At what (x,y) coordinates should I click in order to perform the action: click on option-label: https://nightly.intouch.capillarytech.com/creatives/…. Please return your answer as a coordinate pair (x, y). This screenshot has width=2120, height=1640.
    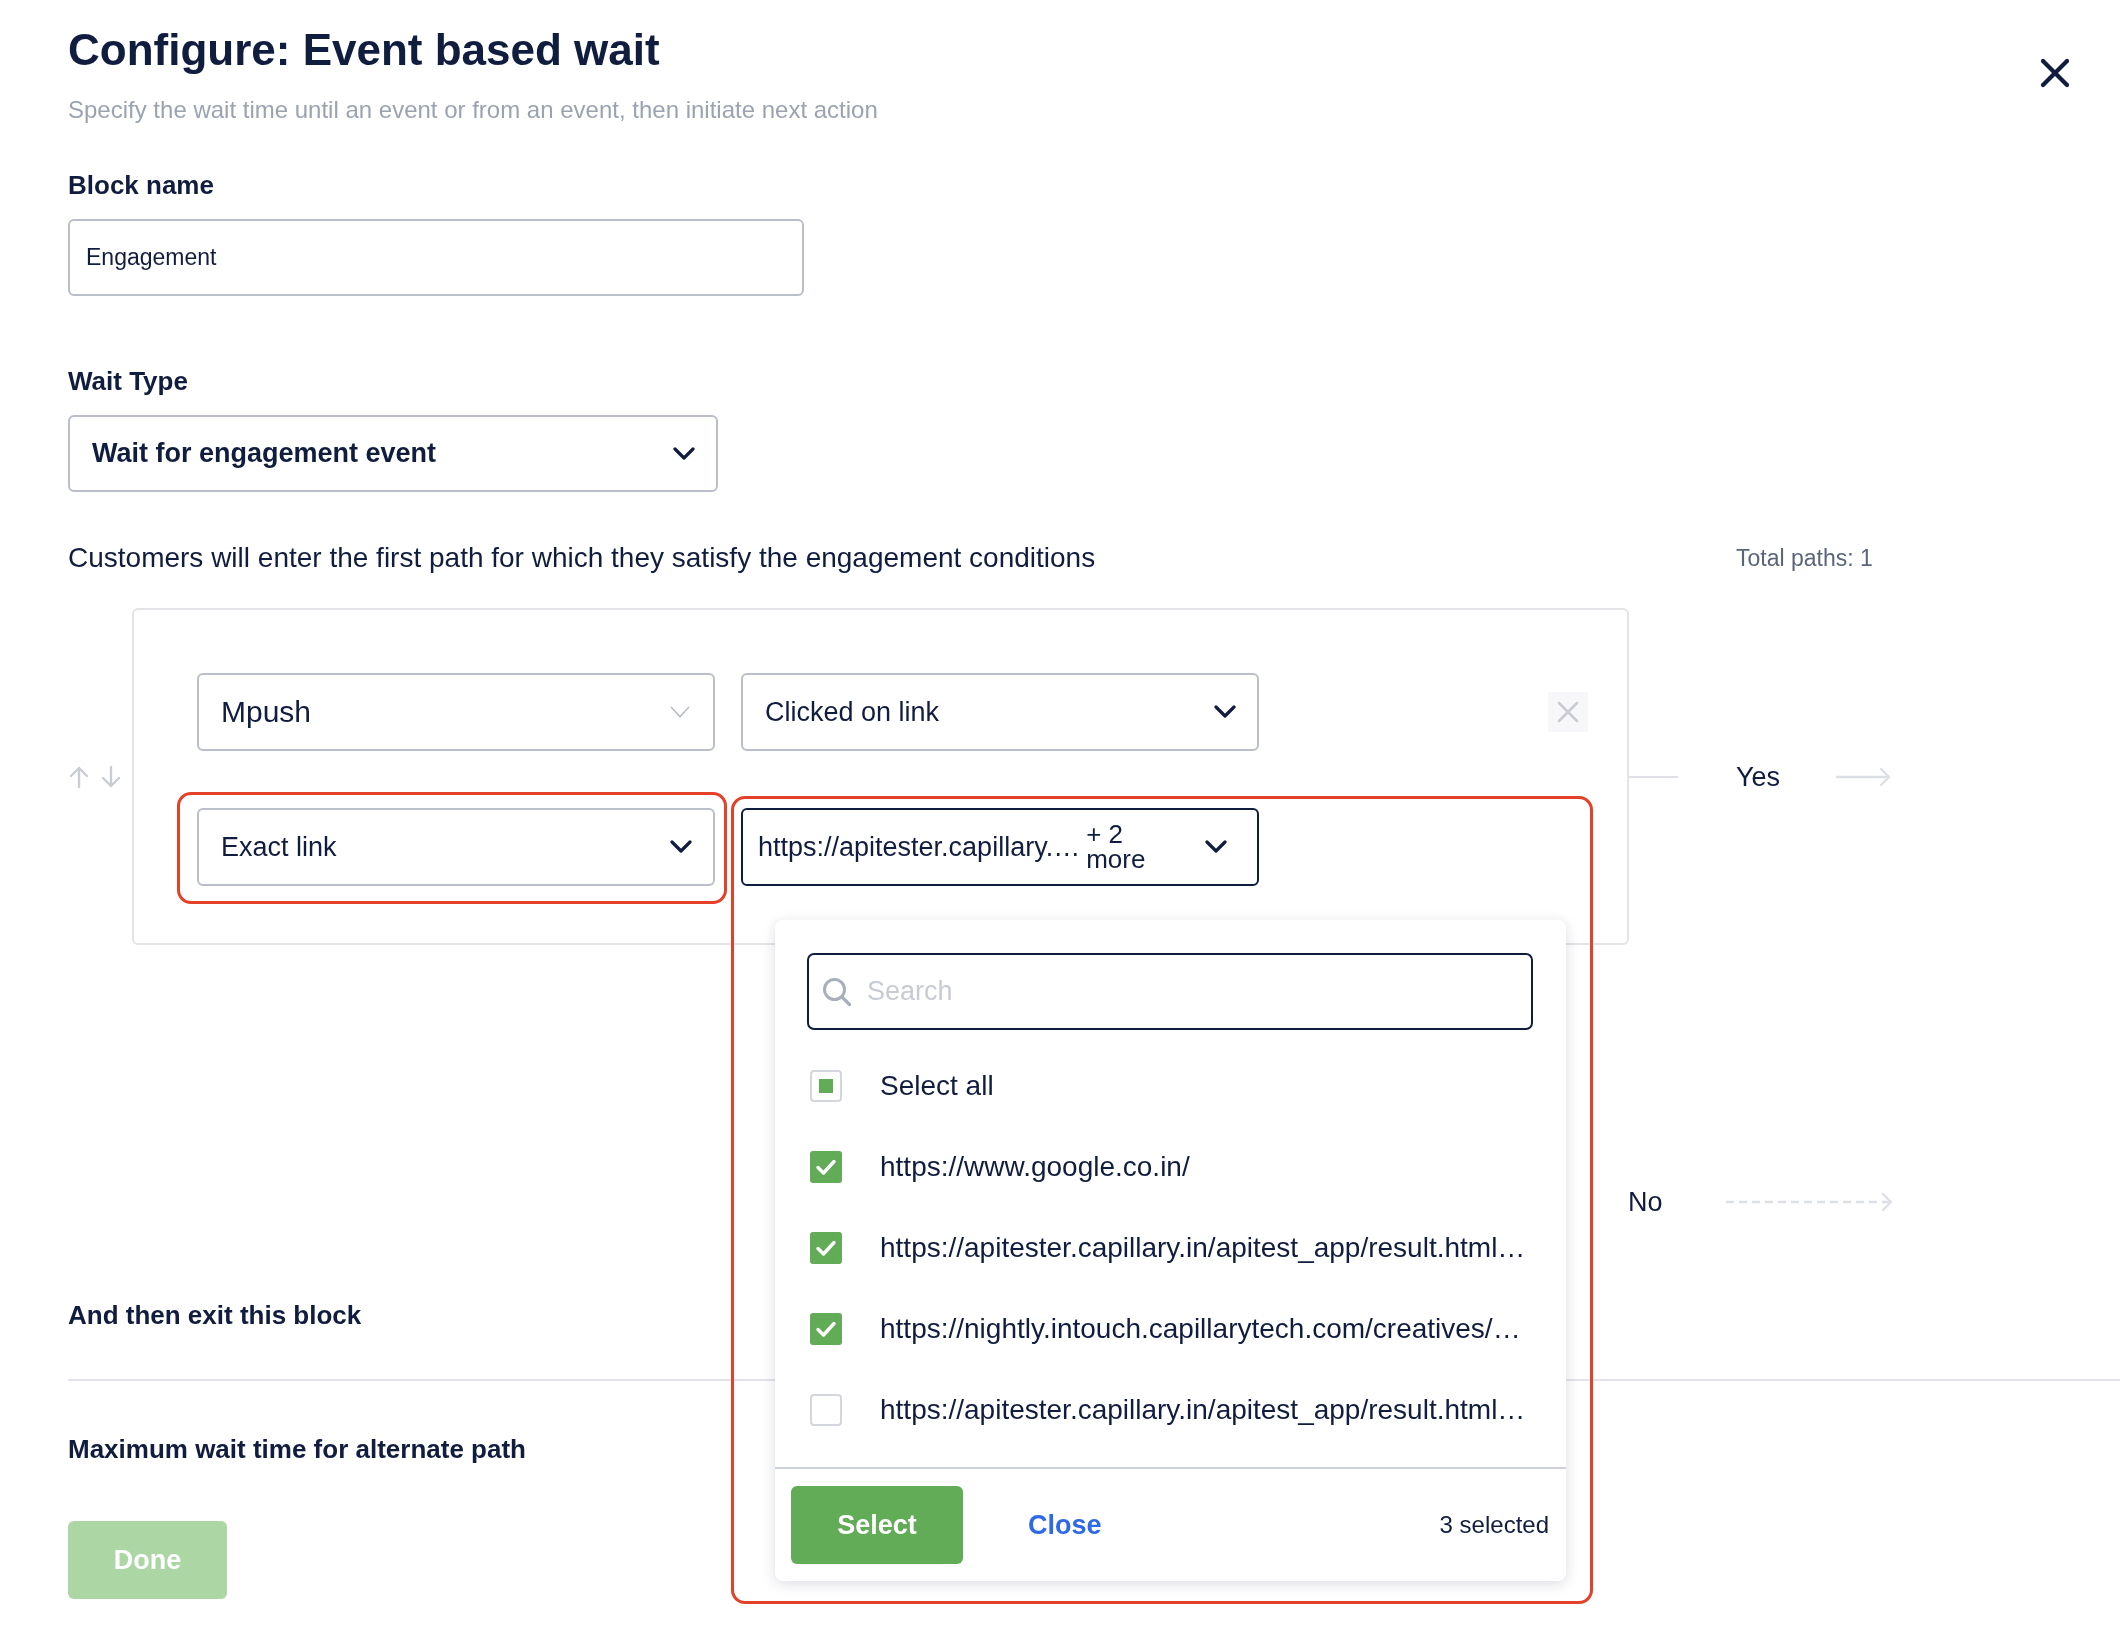
    Looking at the image, I should click on (1200, 1328).